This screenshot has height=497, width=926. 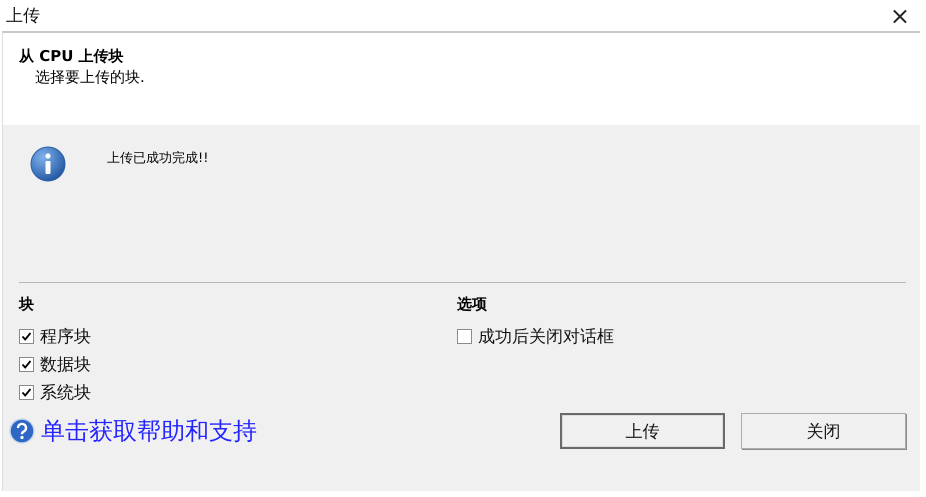 What do you see at coordinates (472, 304) in the screenshot?
I see `section-title: 选项` at bounding box center [472, 304].